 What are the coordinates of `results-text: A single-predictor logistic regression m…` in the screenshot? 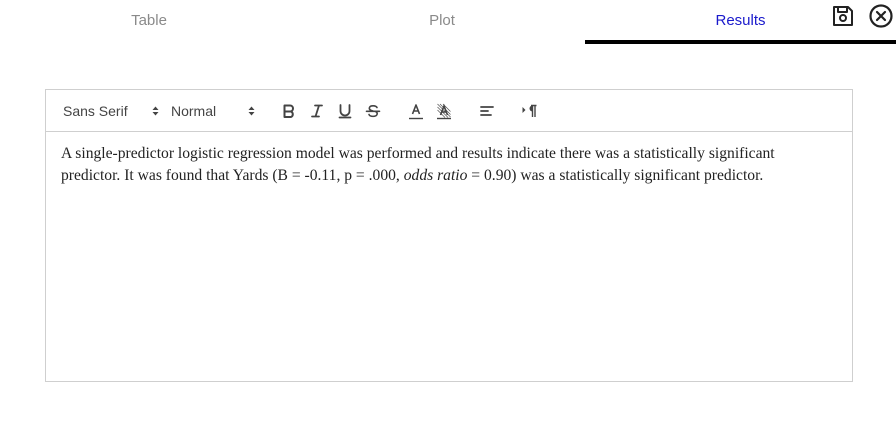 It's located at (446, 165).